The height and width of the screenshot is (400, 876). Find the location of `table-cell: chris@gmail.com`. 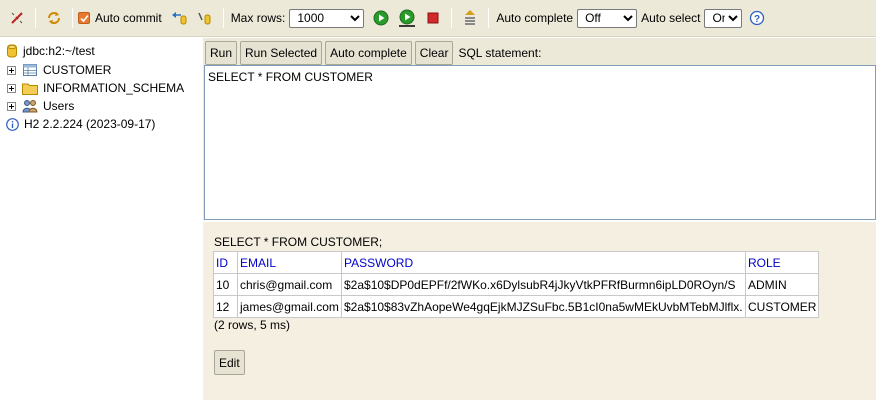

table-cell: chris@gmail.com is located at coordinates (289, 284).